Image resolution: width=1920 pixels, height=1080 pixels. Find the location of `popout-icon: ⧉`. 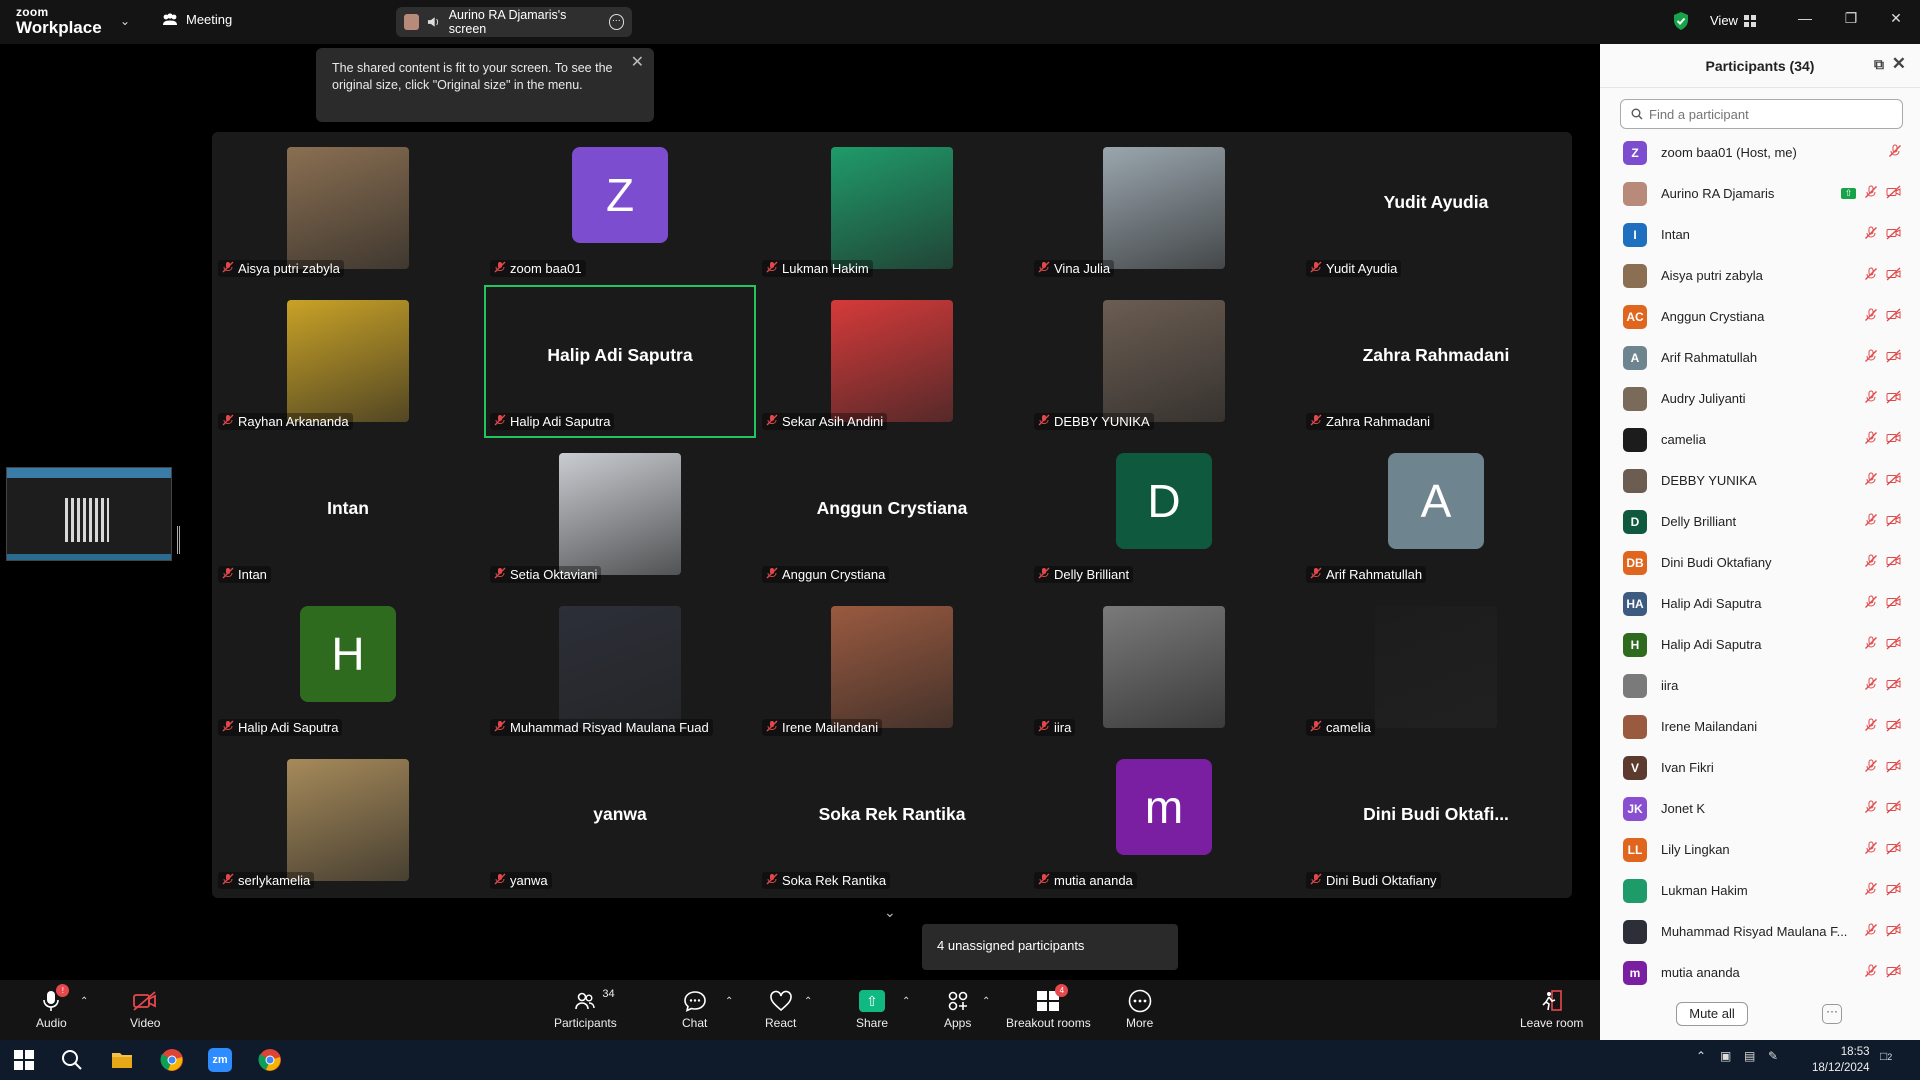

popout-icon: ⧉ is located at coordinates (1879, 64).